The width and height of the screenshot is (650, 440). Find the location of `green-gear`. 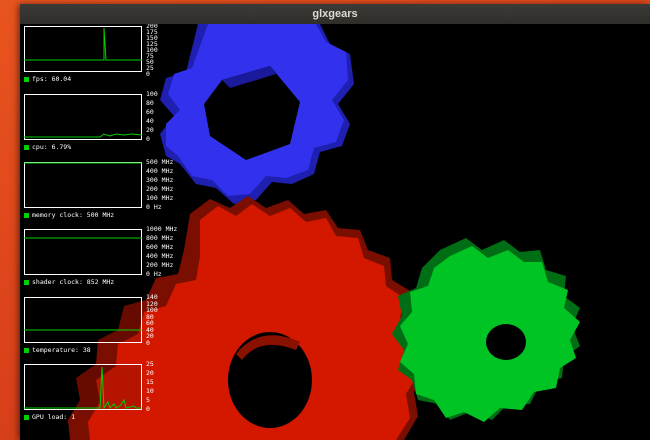

green-gear is located at coordinates (486, 330).